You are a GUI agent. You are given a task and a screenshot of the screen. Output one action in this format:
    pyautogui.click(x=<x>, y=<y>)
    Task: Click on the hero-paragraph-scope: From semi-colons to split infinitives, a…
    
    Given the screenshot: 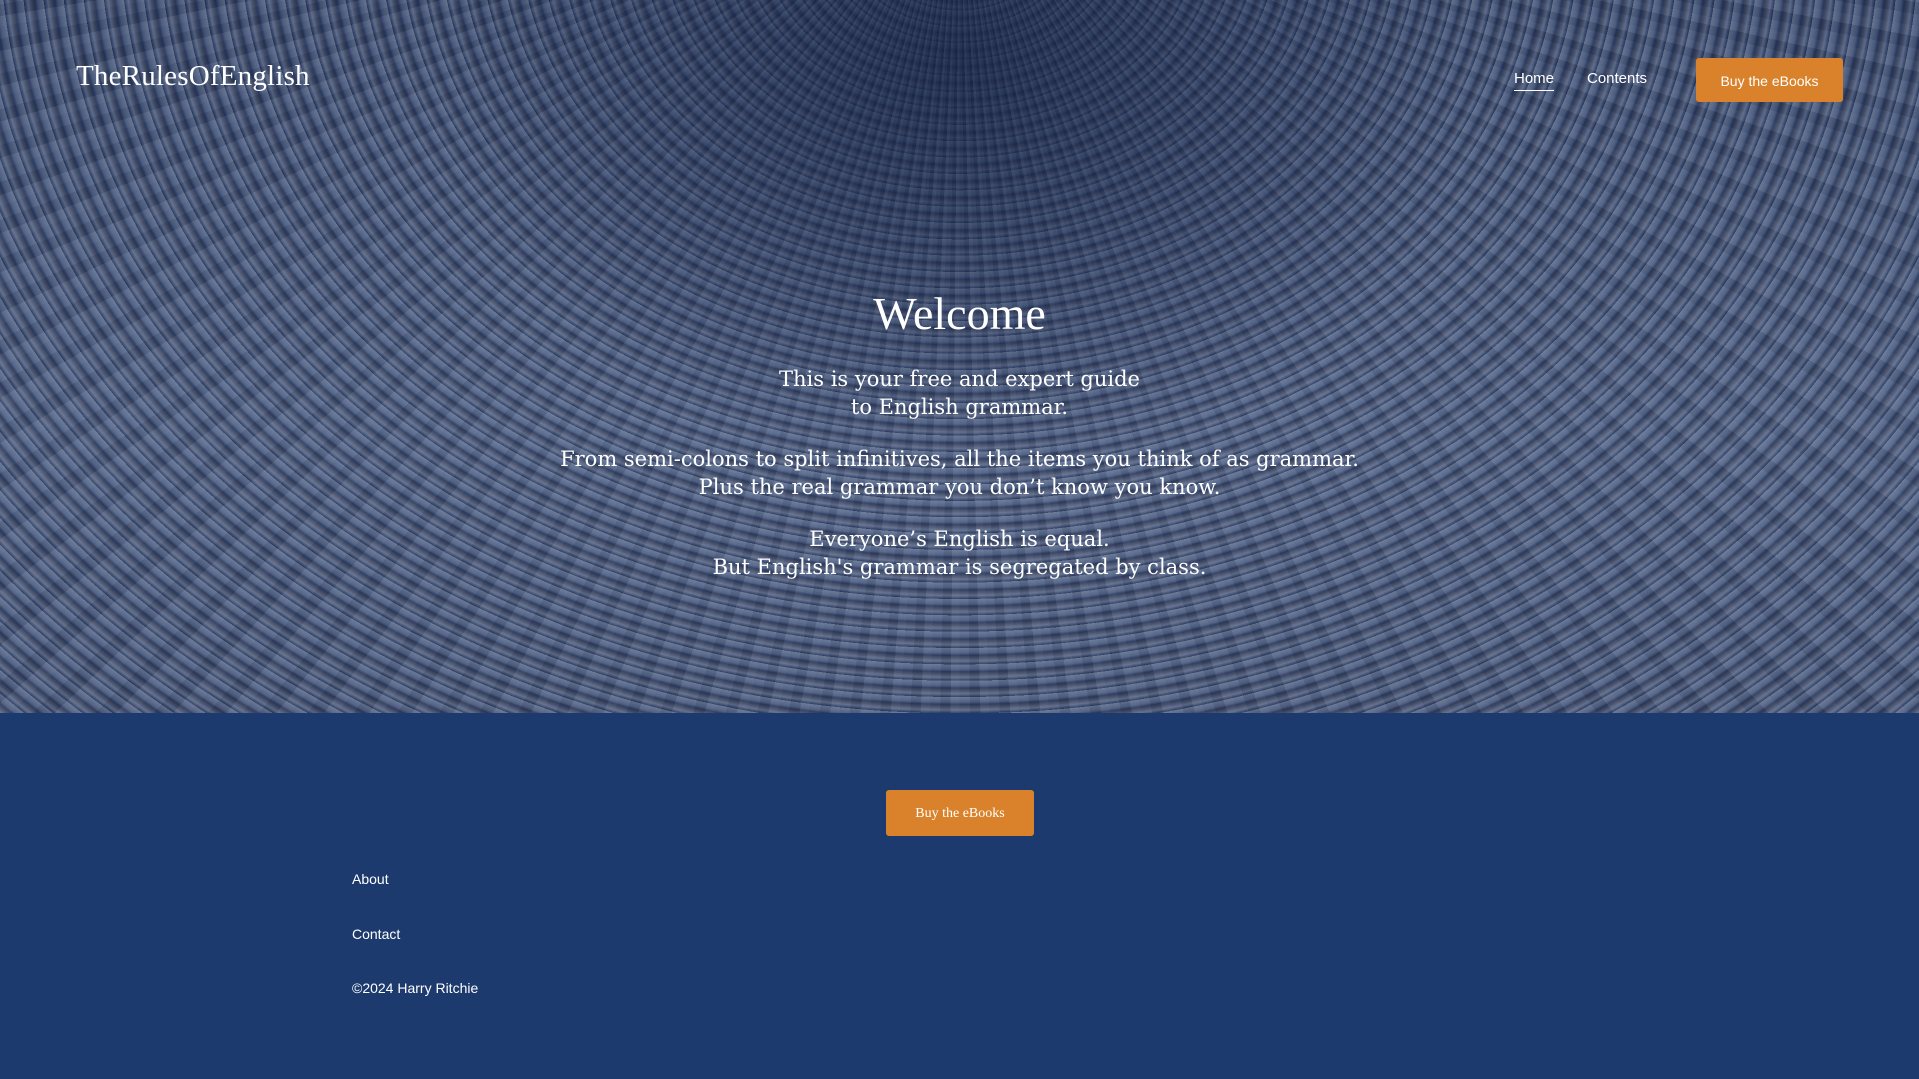 What is the action you would take?
    pyautogui.click(x=959, y=473)
    